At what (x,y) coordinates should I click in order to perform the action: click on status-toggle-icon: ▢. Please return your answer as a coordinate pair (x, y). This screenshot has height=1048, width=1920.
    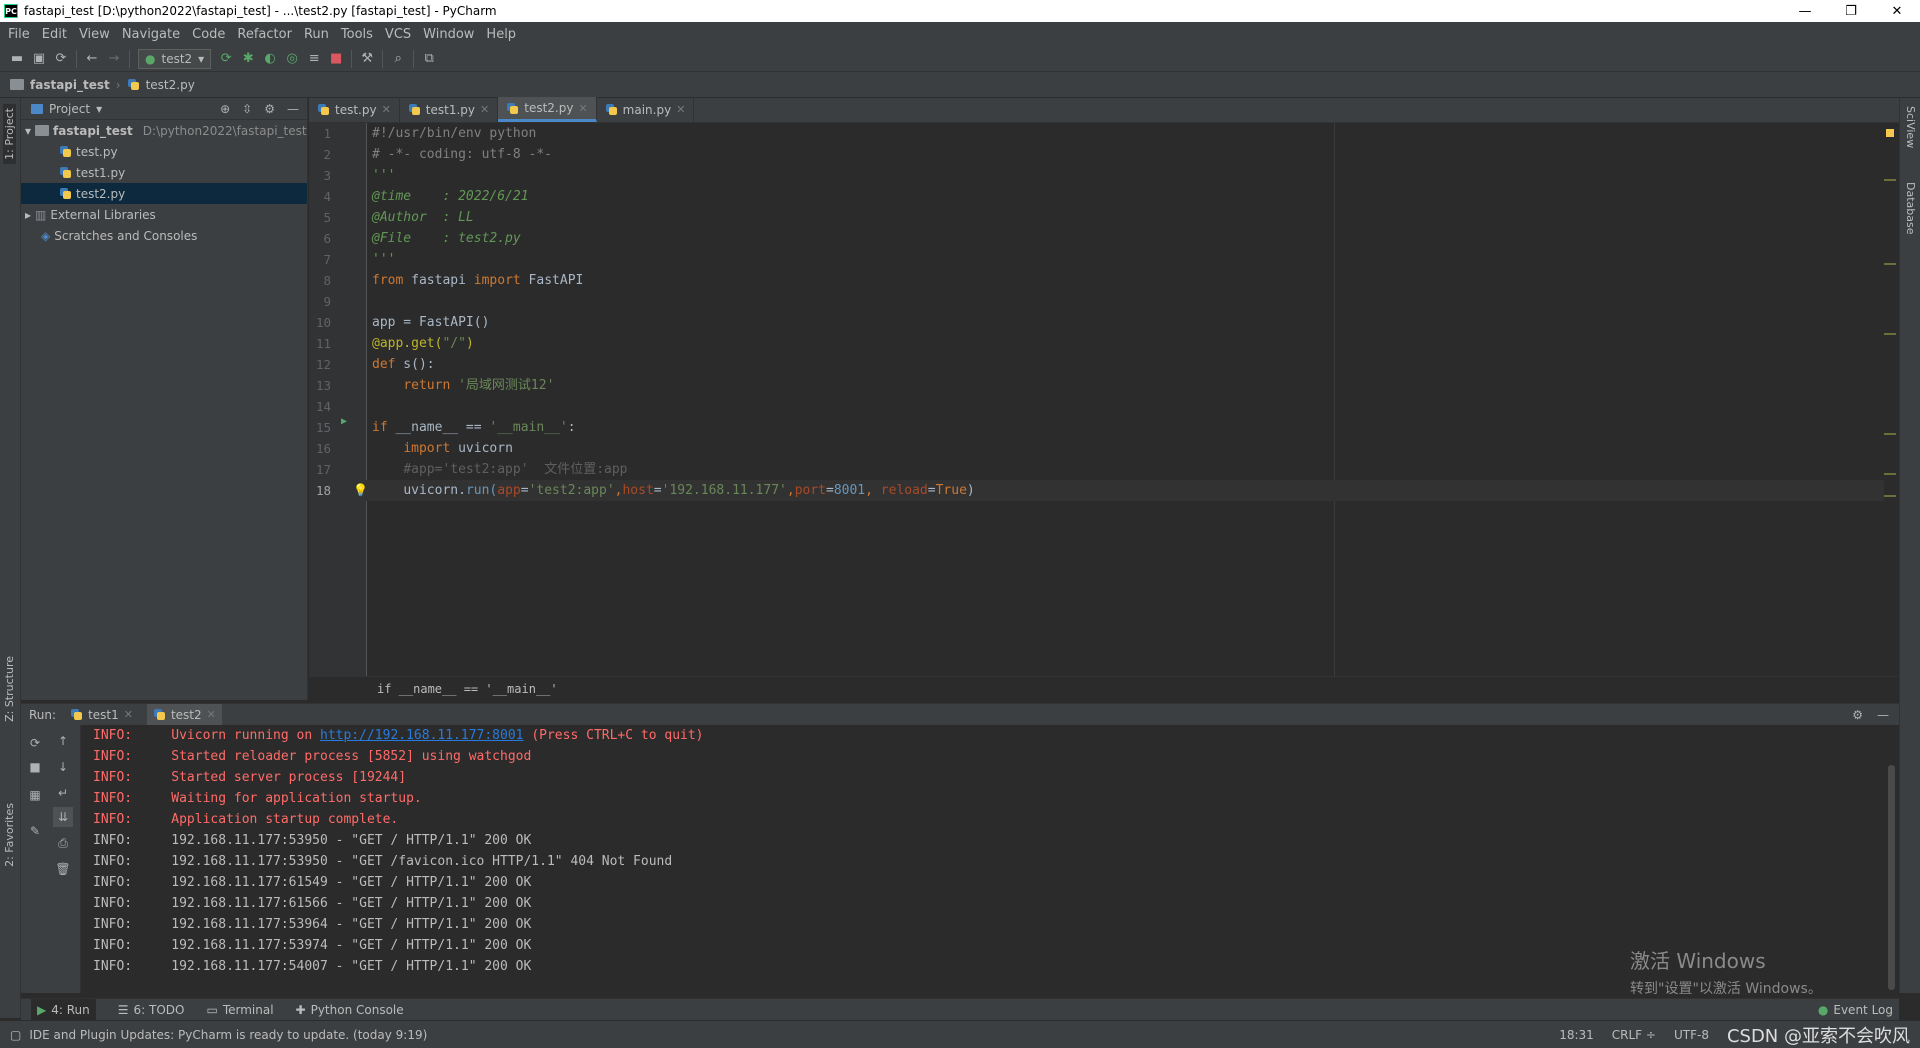
    Looking at the image, I should click on (15, 1035).